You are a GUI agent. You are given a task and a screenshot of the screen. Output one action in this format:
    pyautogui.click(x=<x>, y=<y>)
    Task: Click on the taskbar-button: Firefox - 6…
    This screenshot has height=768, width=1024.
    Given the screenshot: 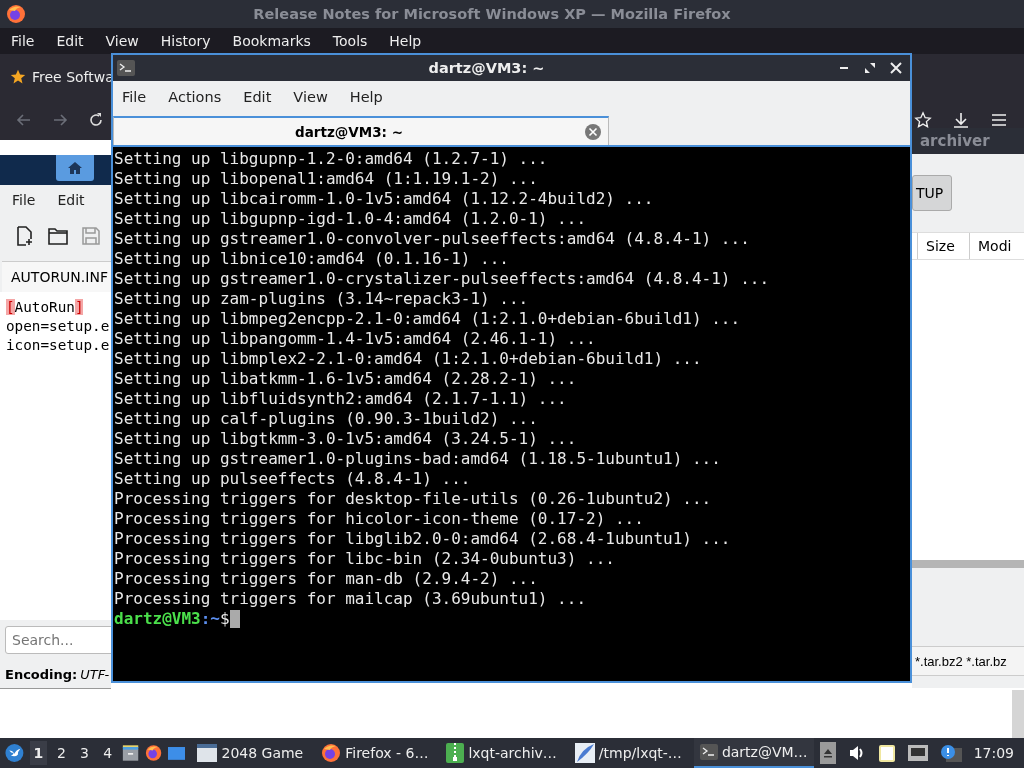 What is the action you would take?
    pyautogui.click(x=375, y=753)
    